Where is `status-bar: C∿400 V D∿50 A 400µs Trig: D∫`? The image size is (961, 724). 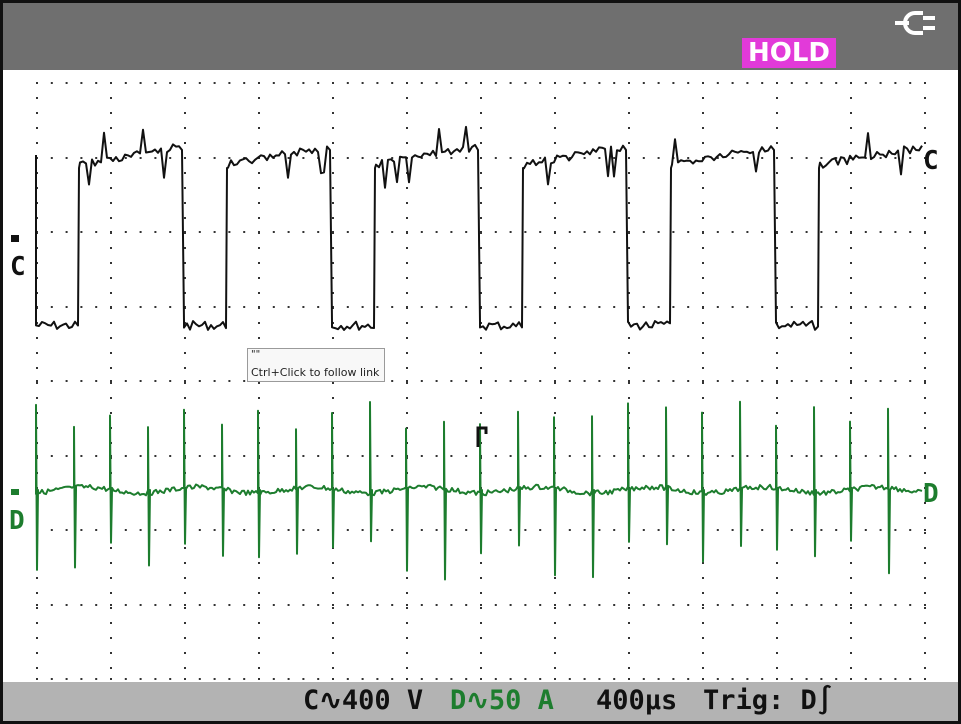 status-bar: C∿400 V D∿50 A 400µs Trig: D∫ is located at coordinates (480, 701).